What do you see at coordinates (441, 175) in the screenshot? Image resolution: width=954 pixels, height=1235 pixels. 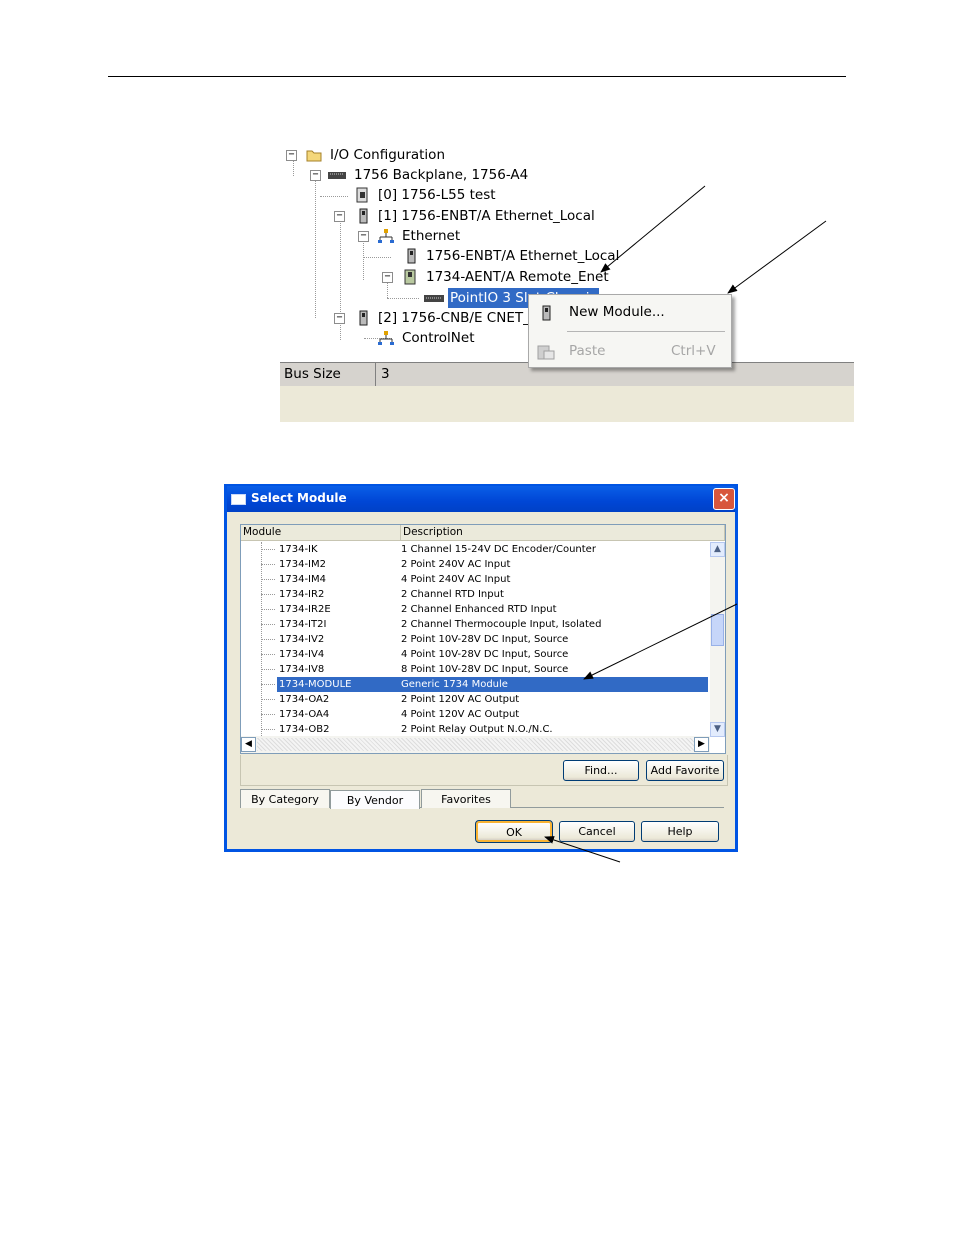 I see `tree-node-label: 1756 Backplane, 1756-A4` at bounding box center [441, 175].